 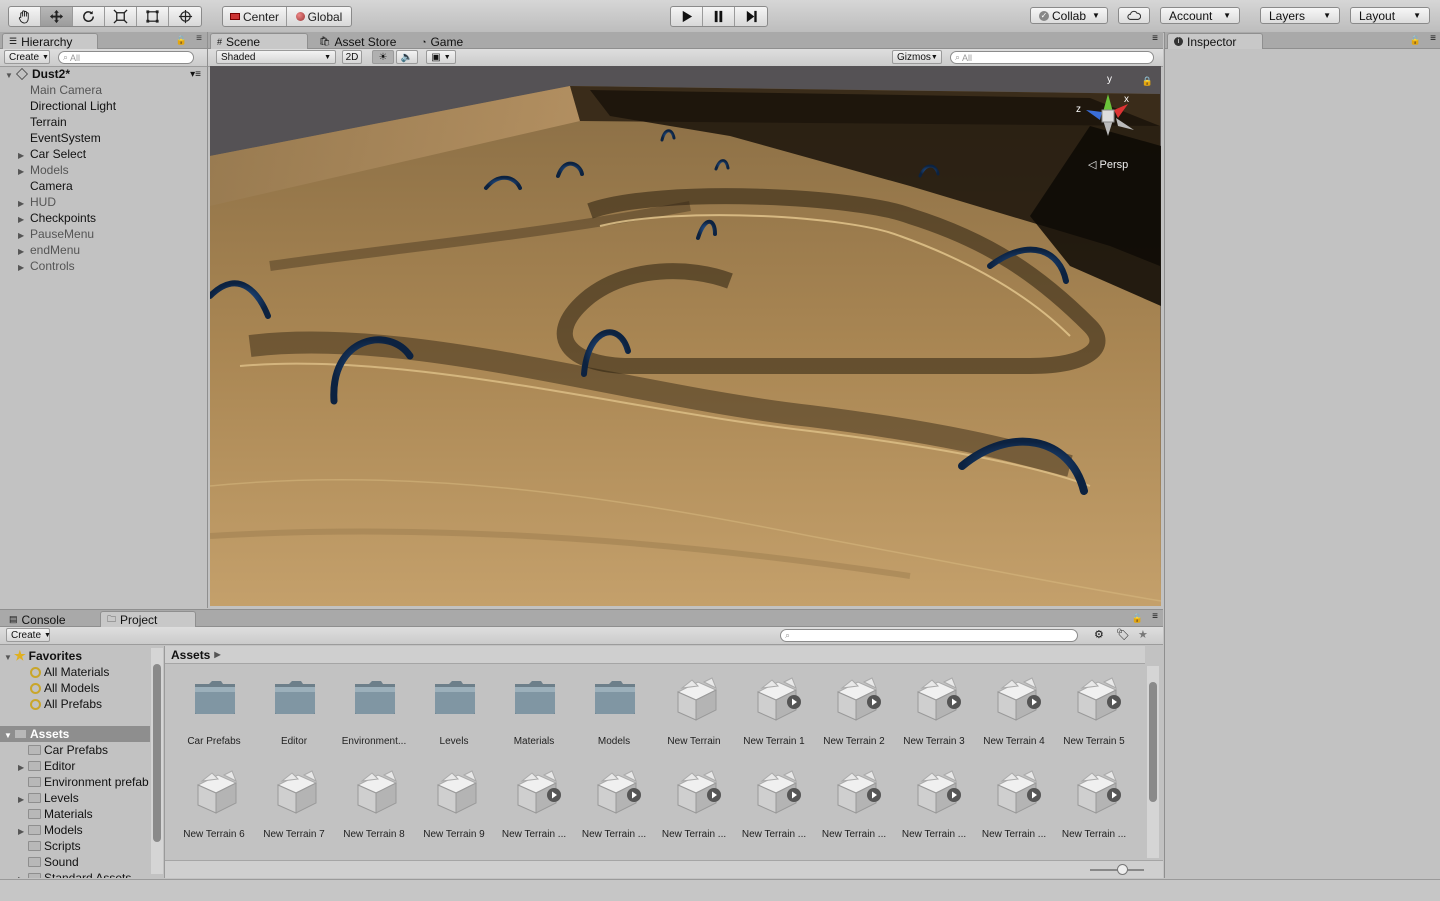 I want to click on layers-dropdown: Layers ▼, so click(x=1300, y=15).